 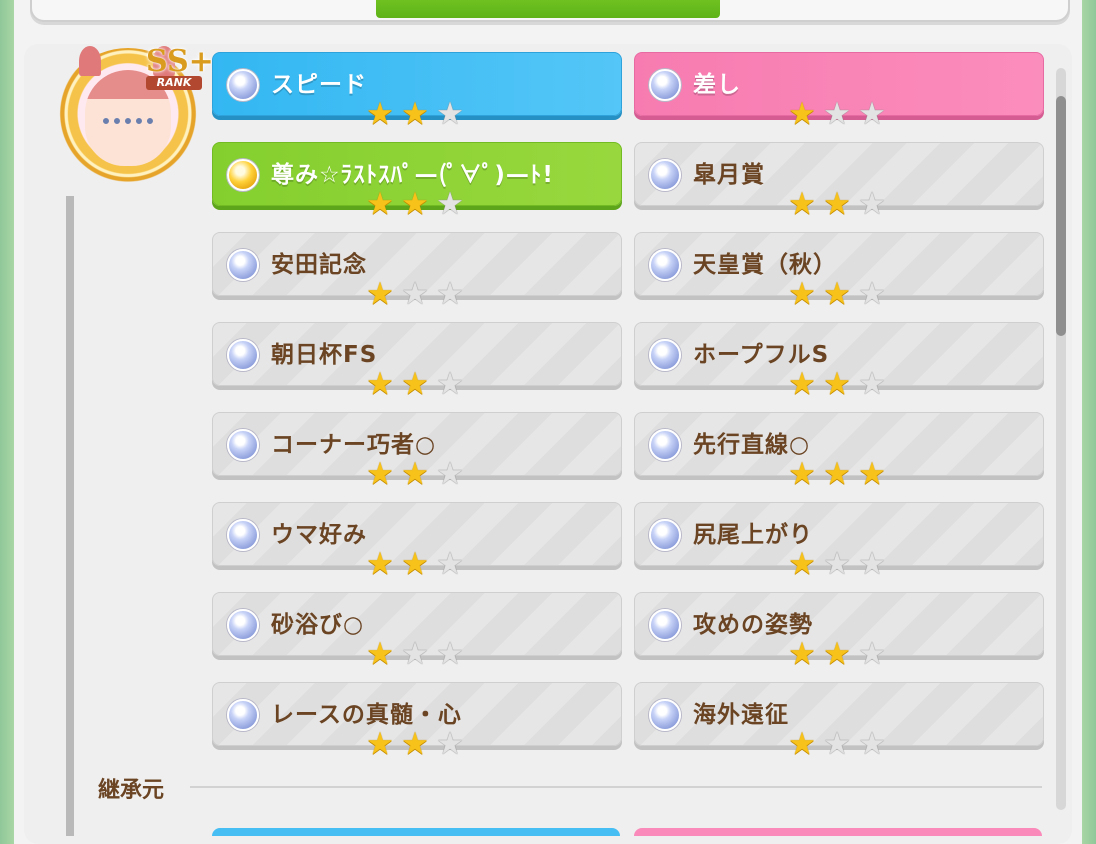 What do you see at coordinates (839, 541) in the screenshot?
I see `skill-card: 尻尾上がり ★ ★ ★` at bounding box center [839, 541].